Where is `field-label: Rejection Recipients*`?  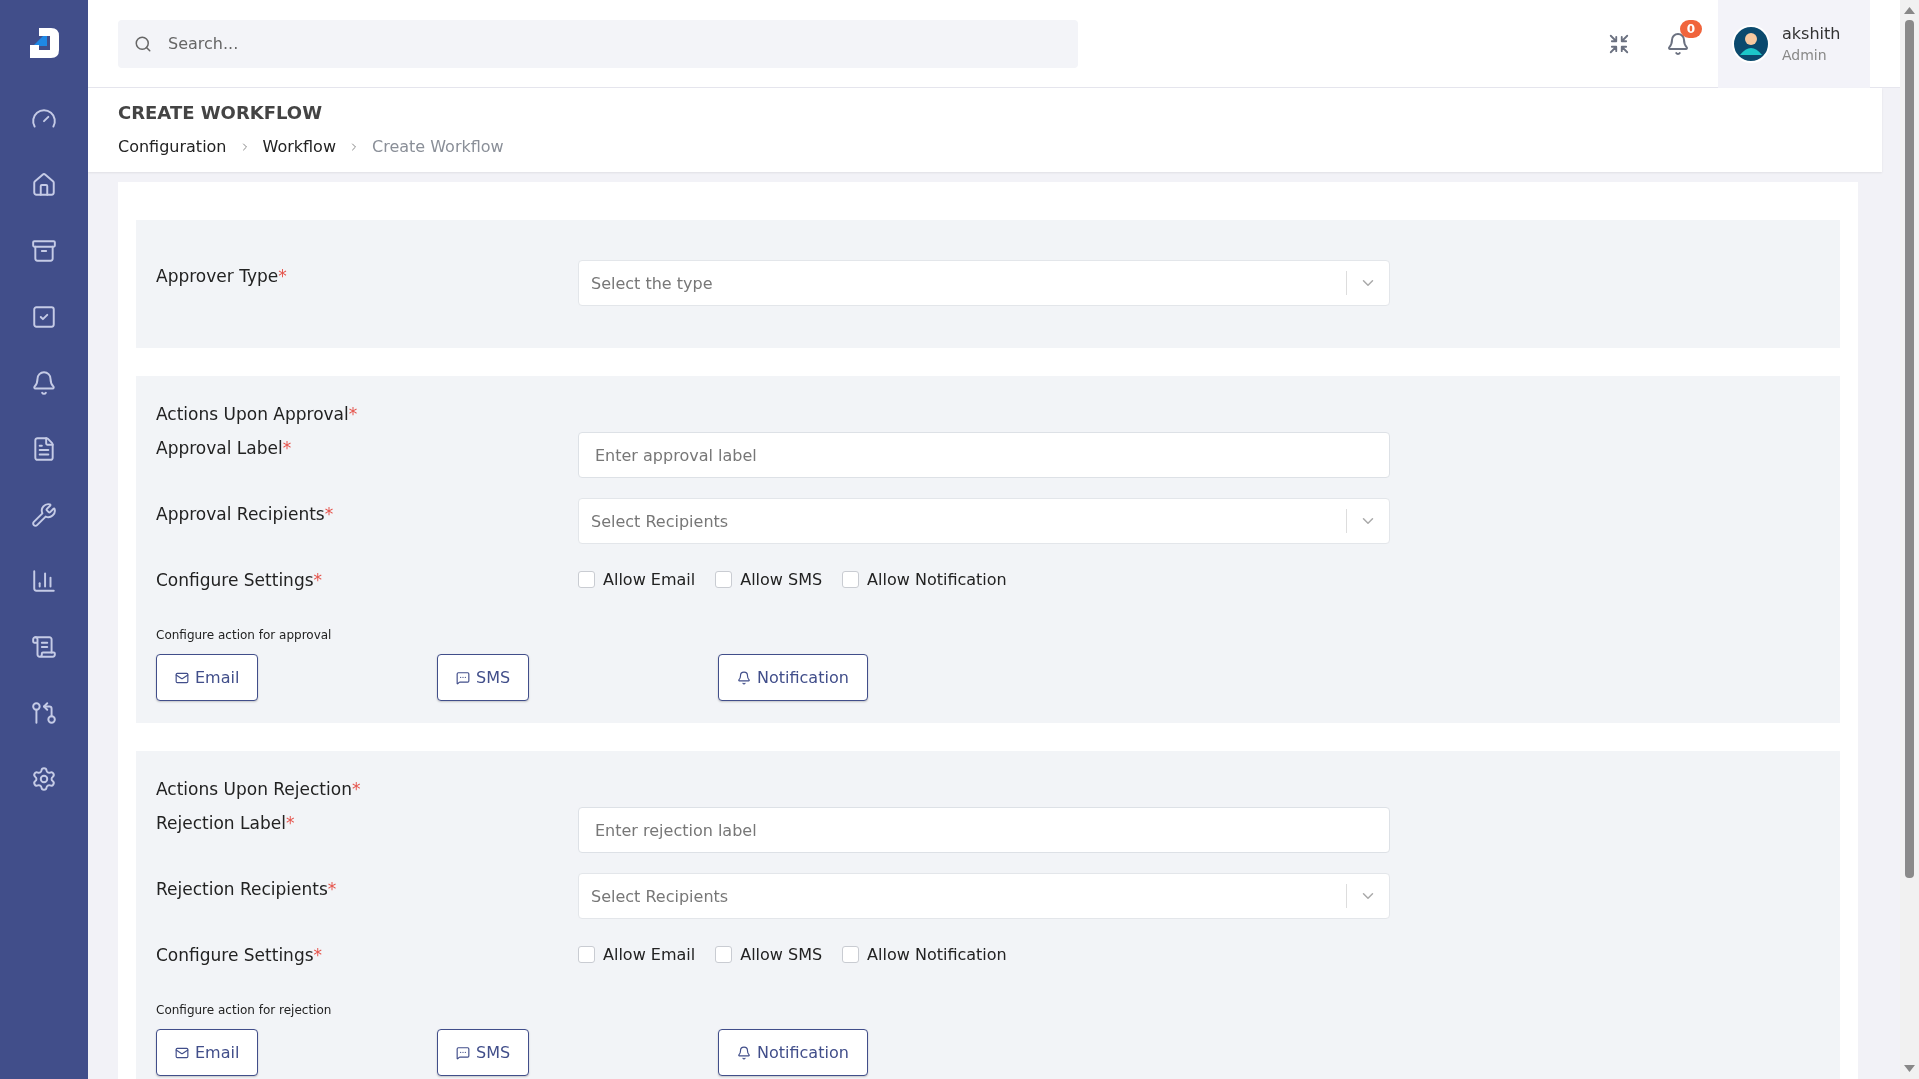
field-label: Rejection Recipients* is located at coordinates (247, 888).